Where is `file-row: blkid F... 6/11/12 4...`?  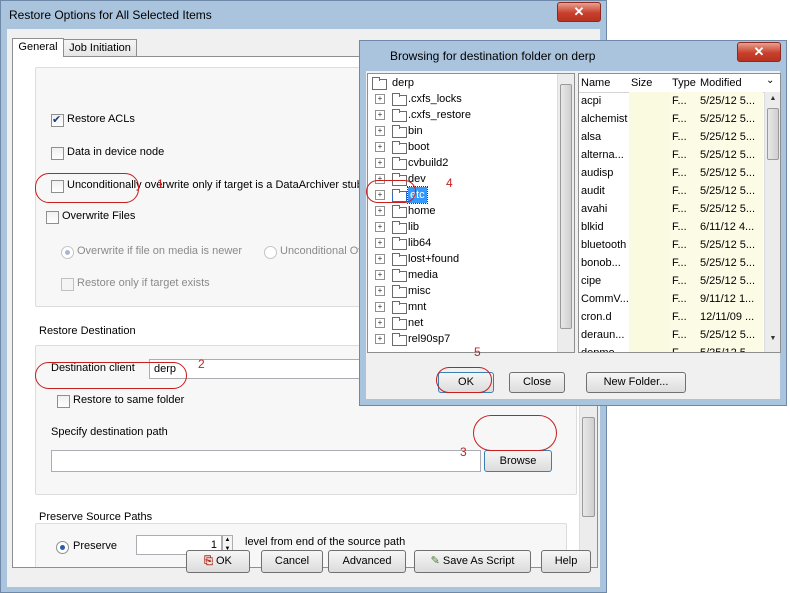
file-row: blkid F... 6/11/12 4... is located at coordinates (671, 227).